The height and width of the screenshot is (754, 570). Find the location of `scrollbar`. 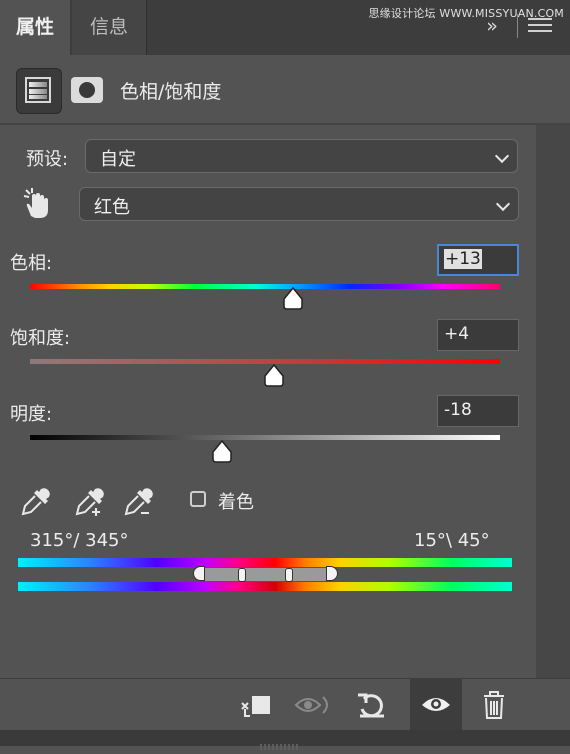

scrollbar is located at coordinates (553, 401).